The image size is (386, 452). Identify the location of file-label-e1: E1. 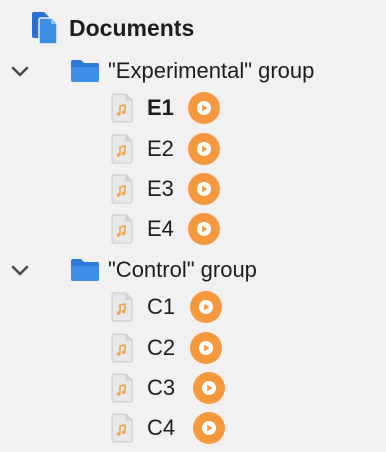
(160, 108).